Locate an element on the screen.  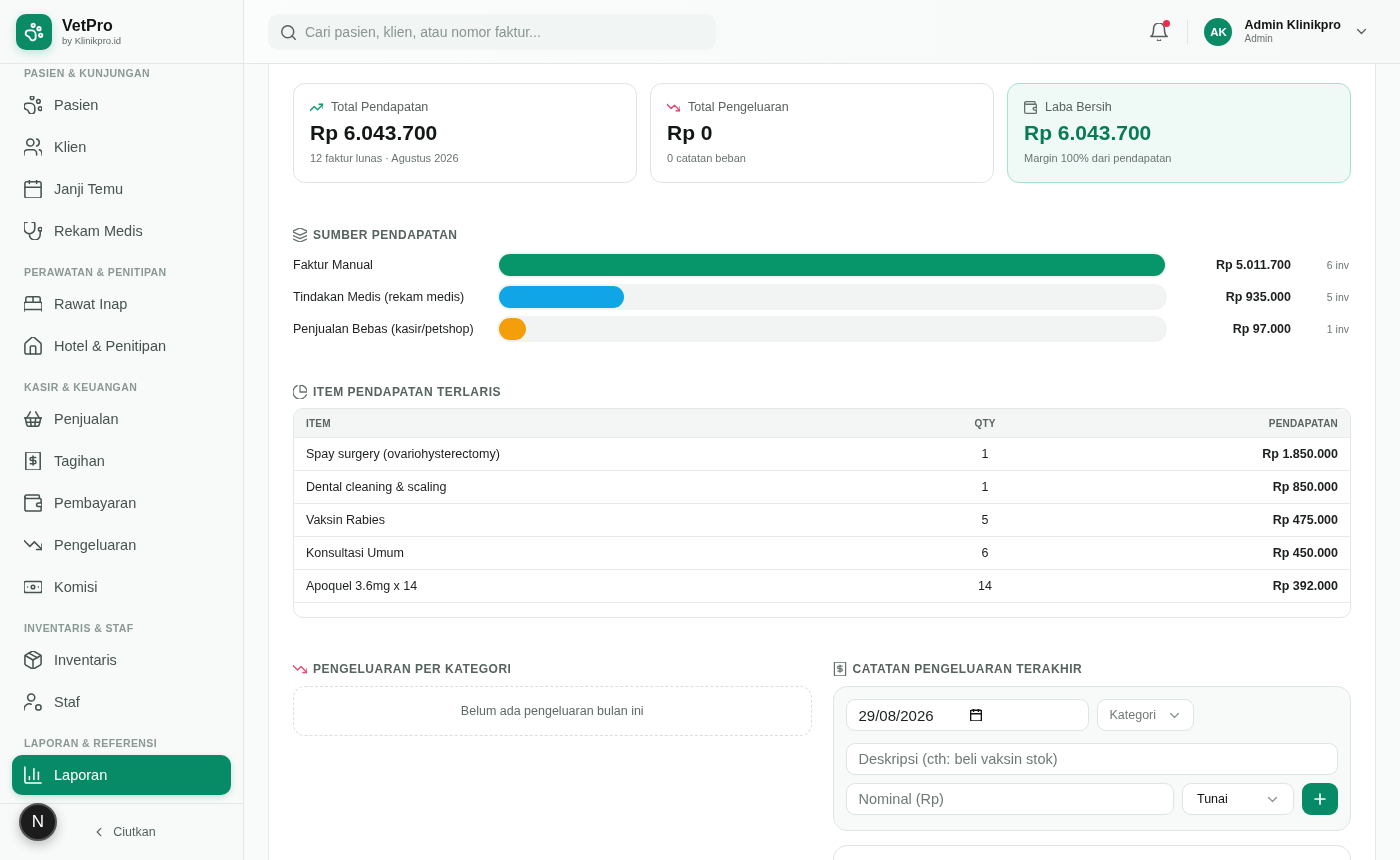
source-label: Faktur Manual is located at coordinates (333, 265).